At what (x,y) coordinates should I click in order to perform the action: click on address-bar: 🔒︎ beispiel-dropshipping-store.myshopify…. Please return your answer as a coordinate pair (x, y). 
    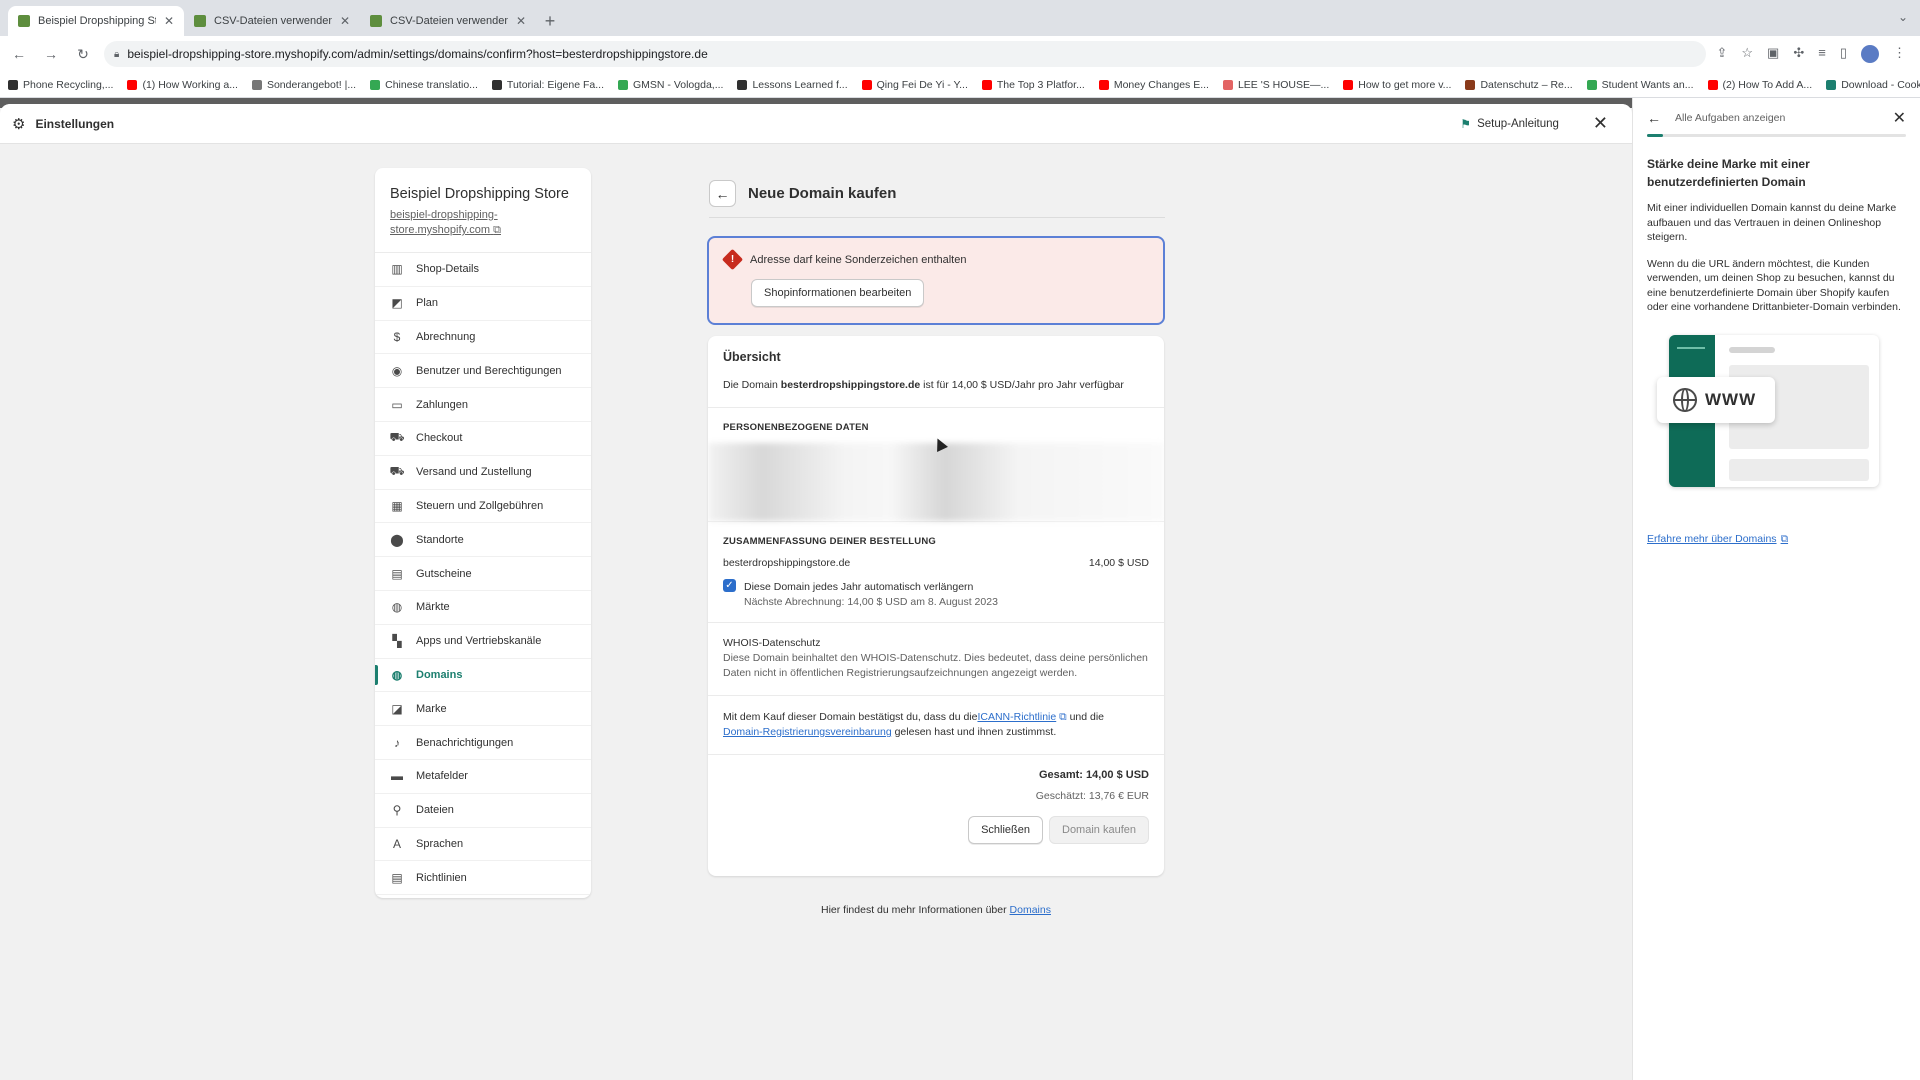
    Looking at the image, I should click on (905, 54).